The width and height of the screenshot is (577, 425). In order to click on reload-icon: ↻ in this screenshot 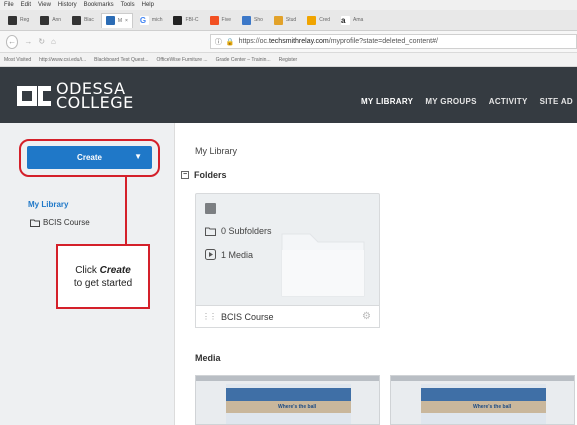, I will do `click(41, 41)`.